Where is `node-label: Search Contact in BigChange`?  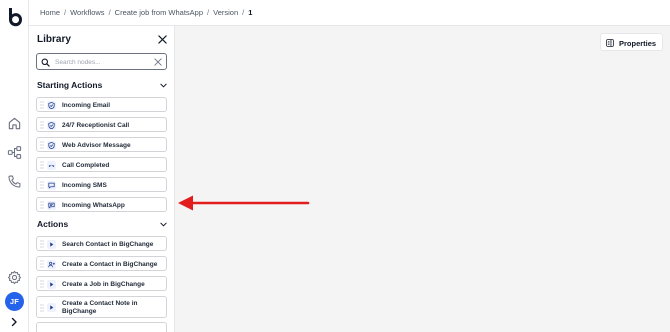 node-label: Search Contact in BigChange is located at coordinates (108, 244).